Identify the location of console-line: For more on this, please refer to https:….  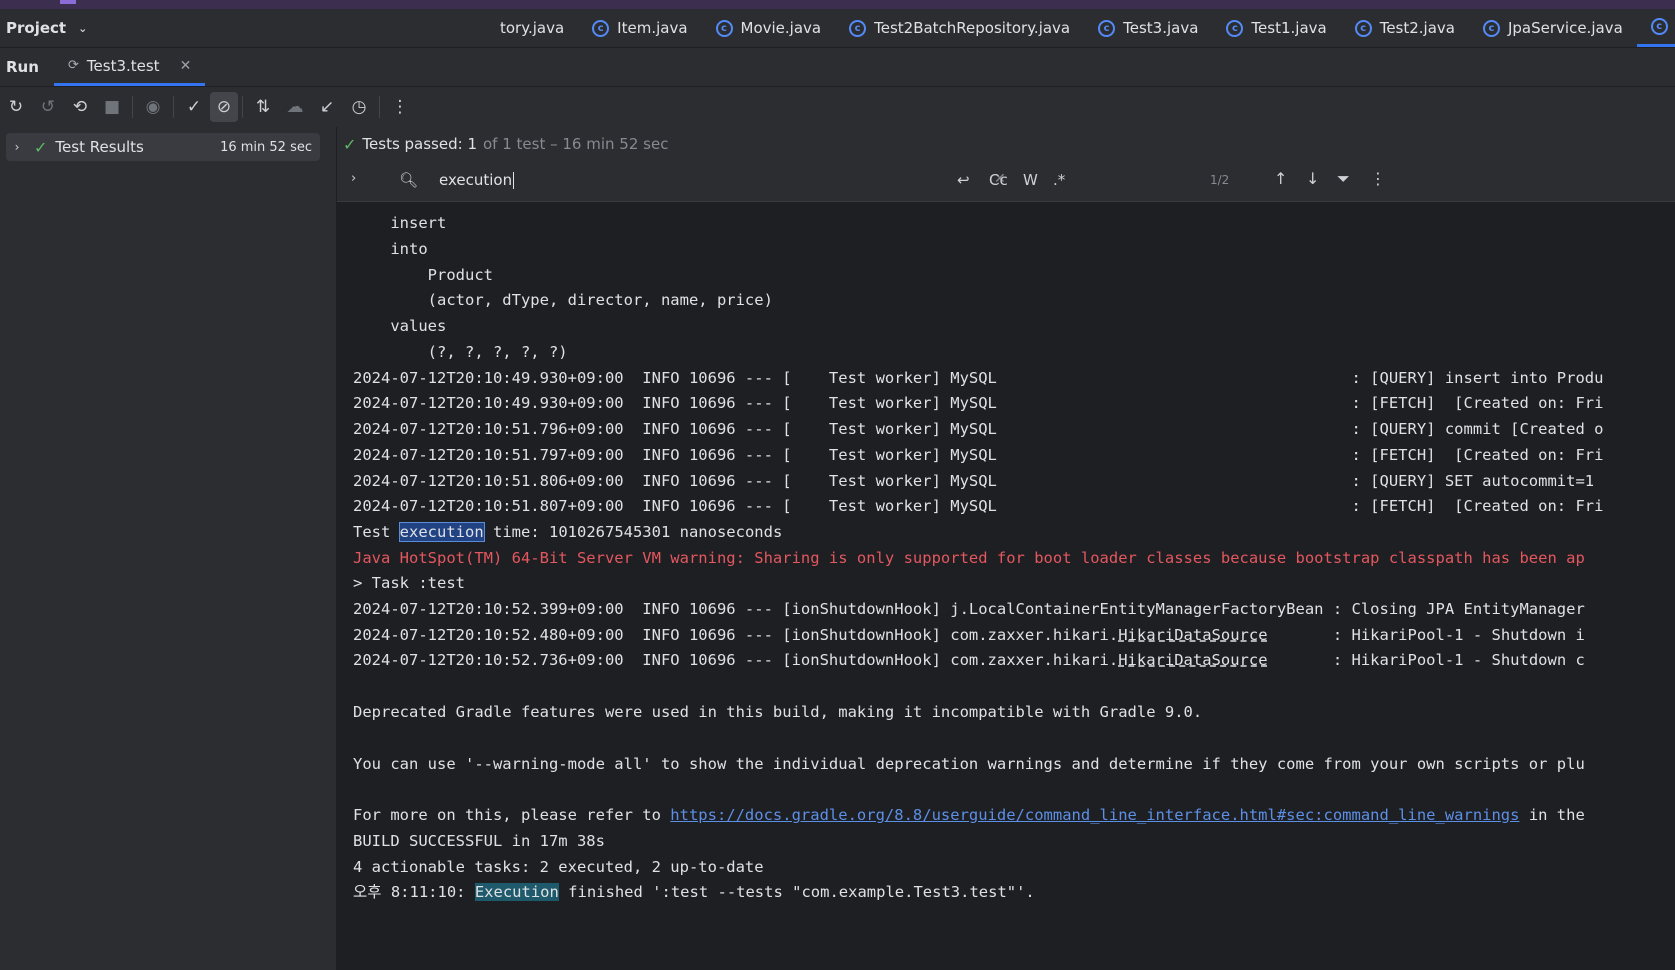
(969, 815).